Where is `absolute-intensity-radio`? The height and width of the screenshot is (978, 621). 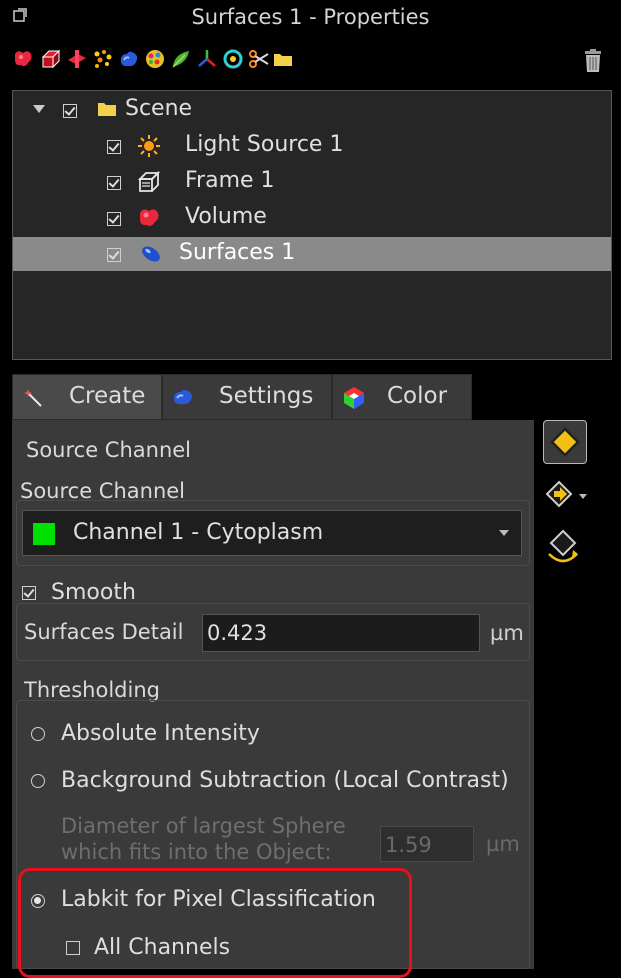 absolute-intensity-radio is located at coordinates (38, 734).